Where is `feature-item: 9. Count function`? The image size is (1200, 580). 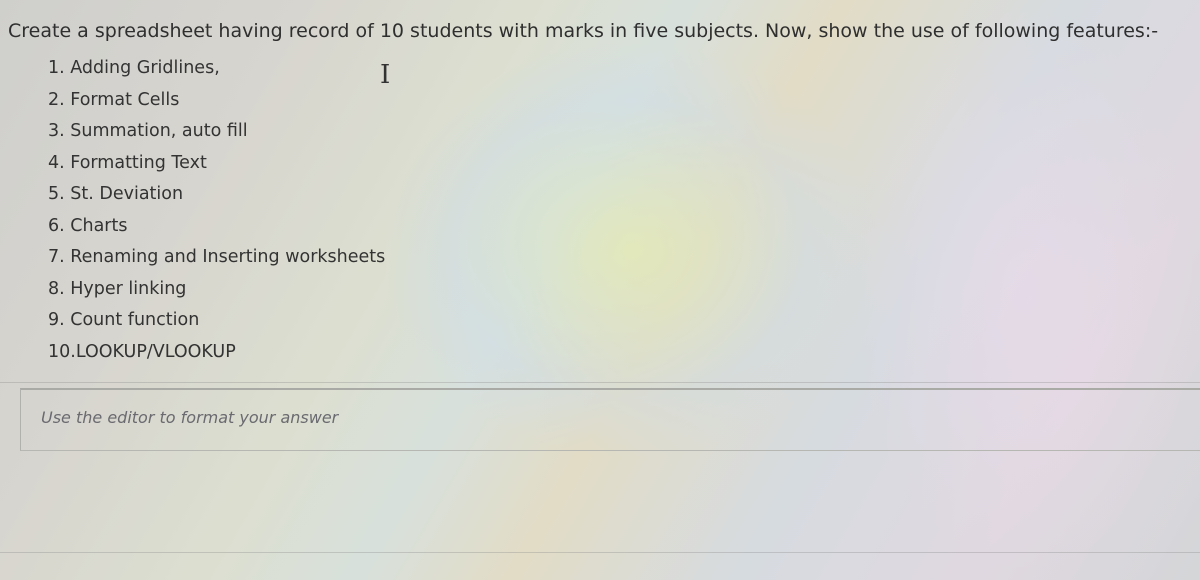 feature-item: 9. Count function is located at coordinates (124, 320).